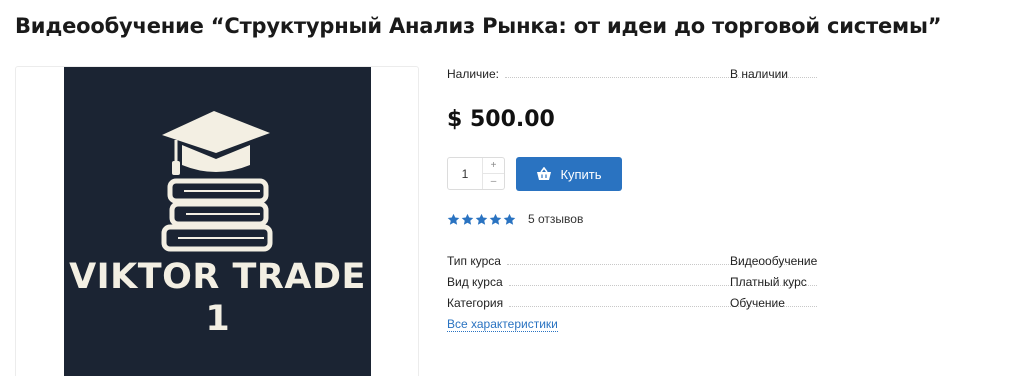 Image resolution: width=1024 pixels, height=376 pixels. Describe the element at coordinates (493, 166) in the screenshot. I see `quantity-increase-button: +` at that location.